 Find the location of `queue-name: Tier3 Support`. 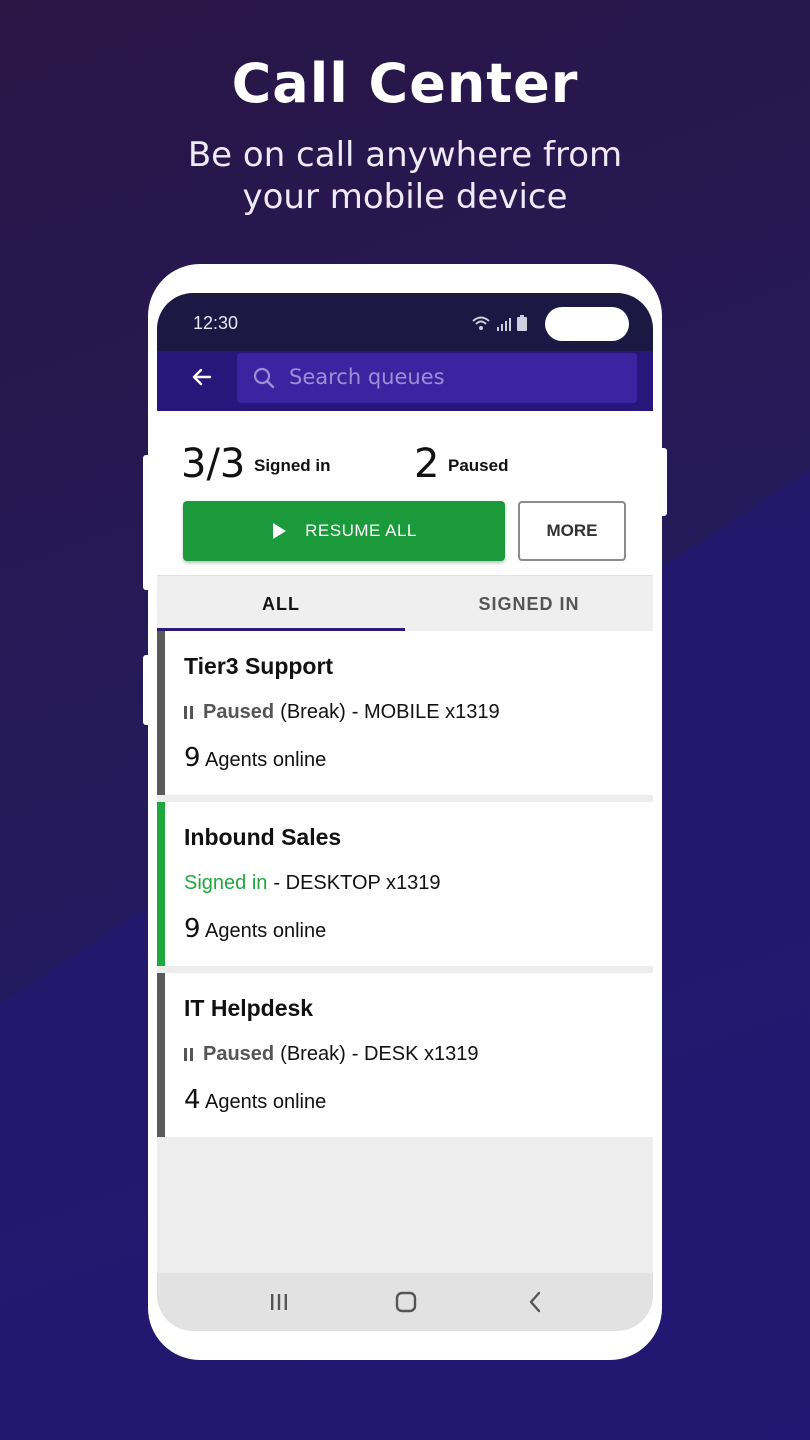

queue-name: Tier3 Support is located at coordinates (259, 666).